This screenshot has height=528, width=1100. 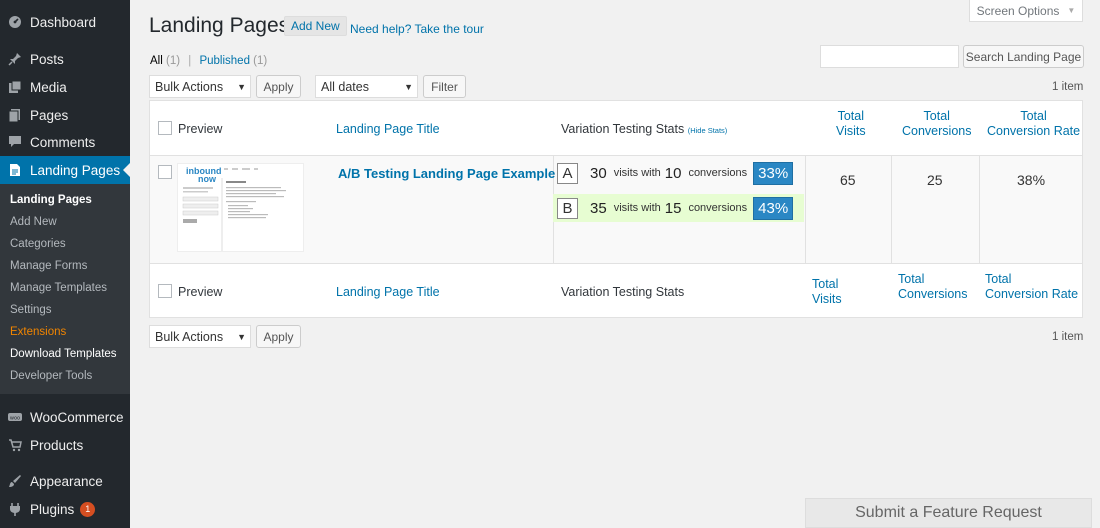 What do you see at coordinates (38, 244) in the screenshot?
I see `submenu-categories: Categories` at bounding box center [38, 244].